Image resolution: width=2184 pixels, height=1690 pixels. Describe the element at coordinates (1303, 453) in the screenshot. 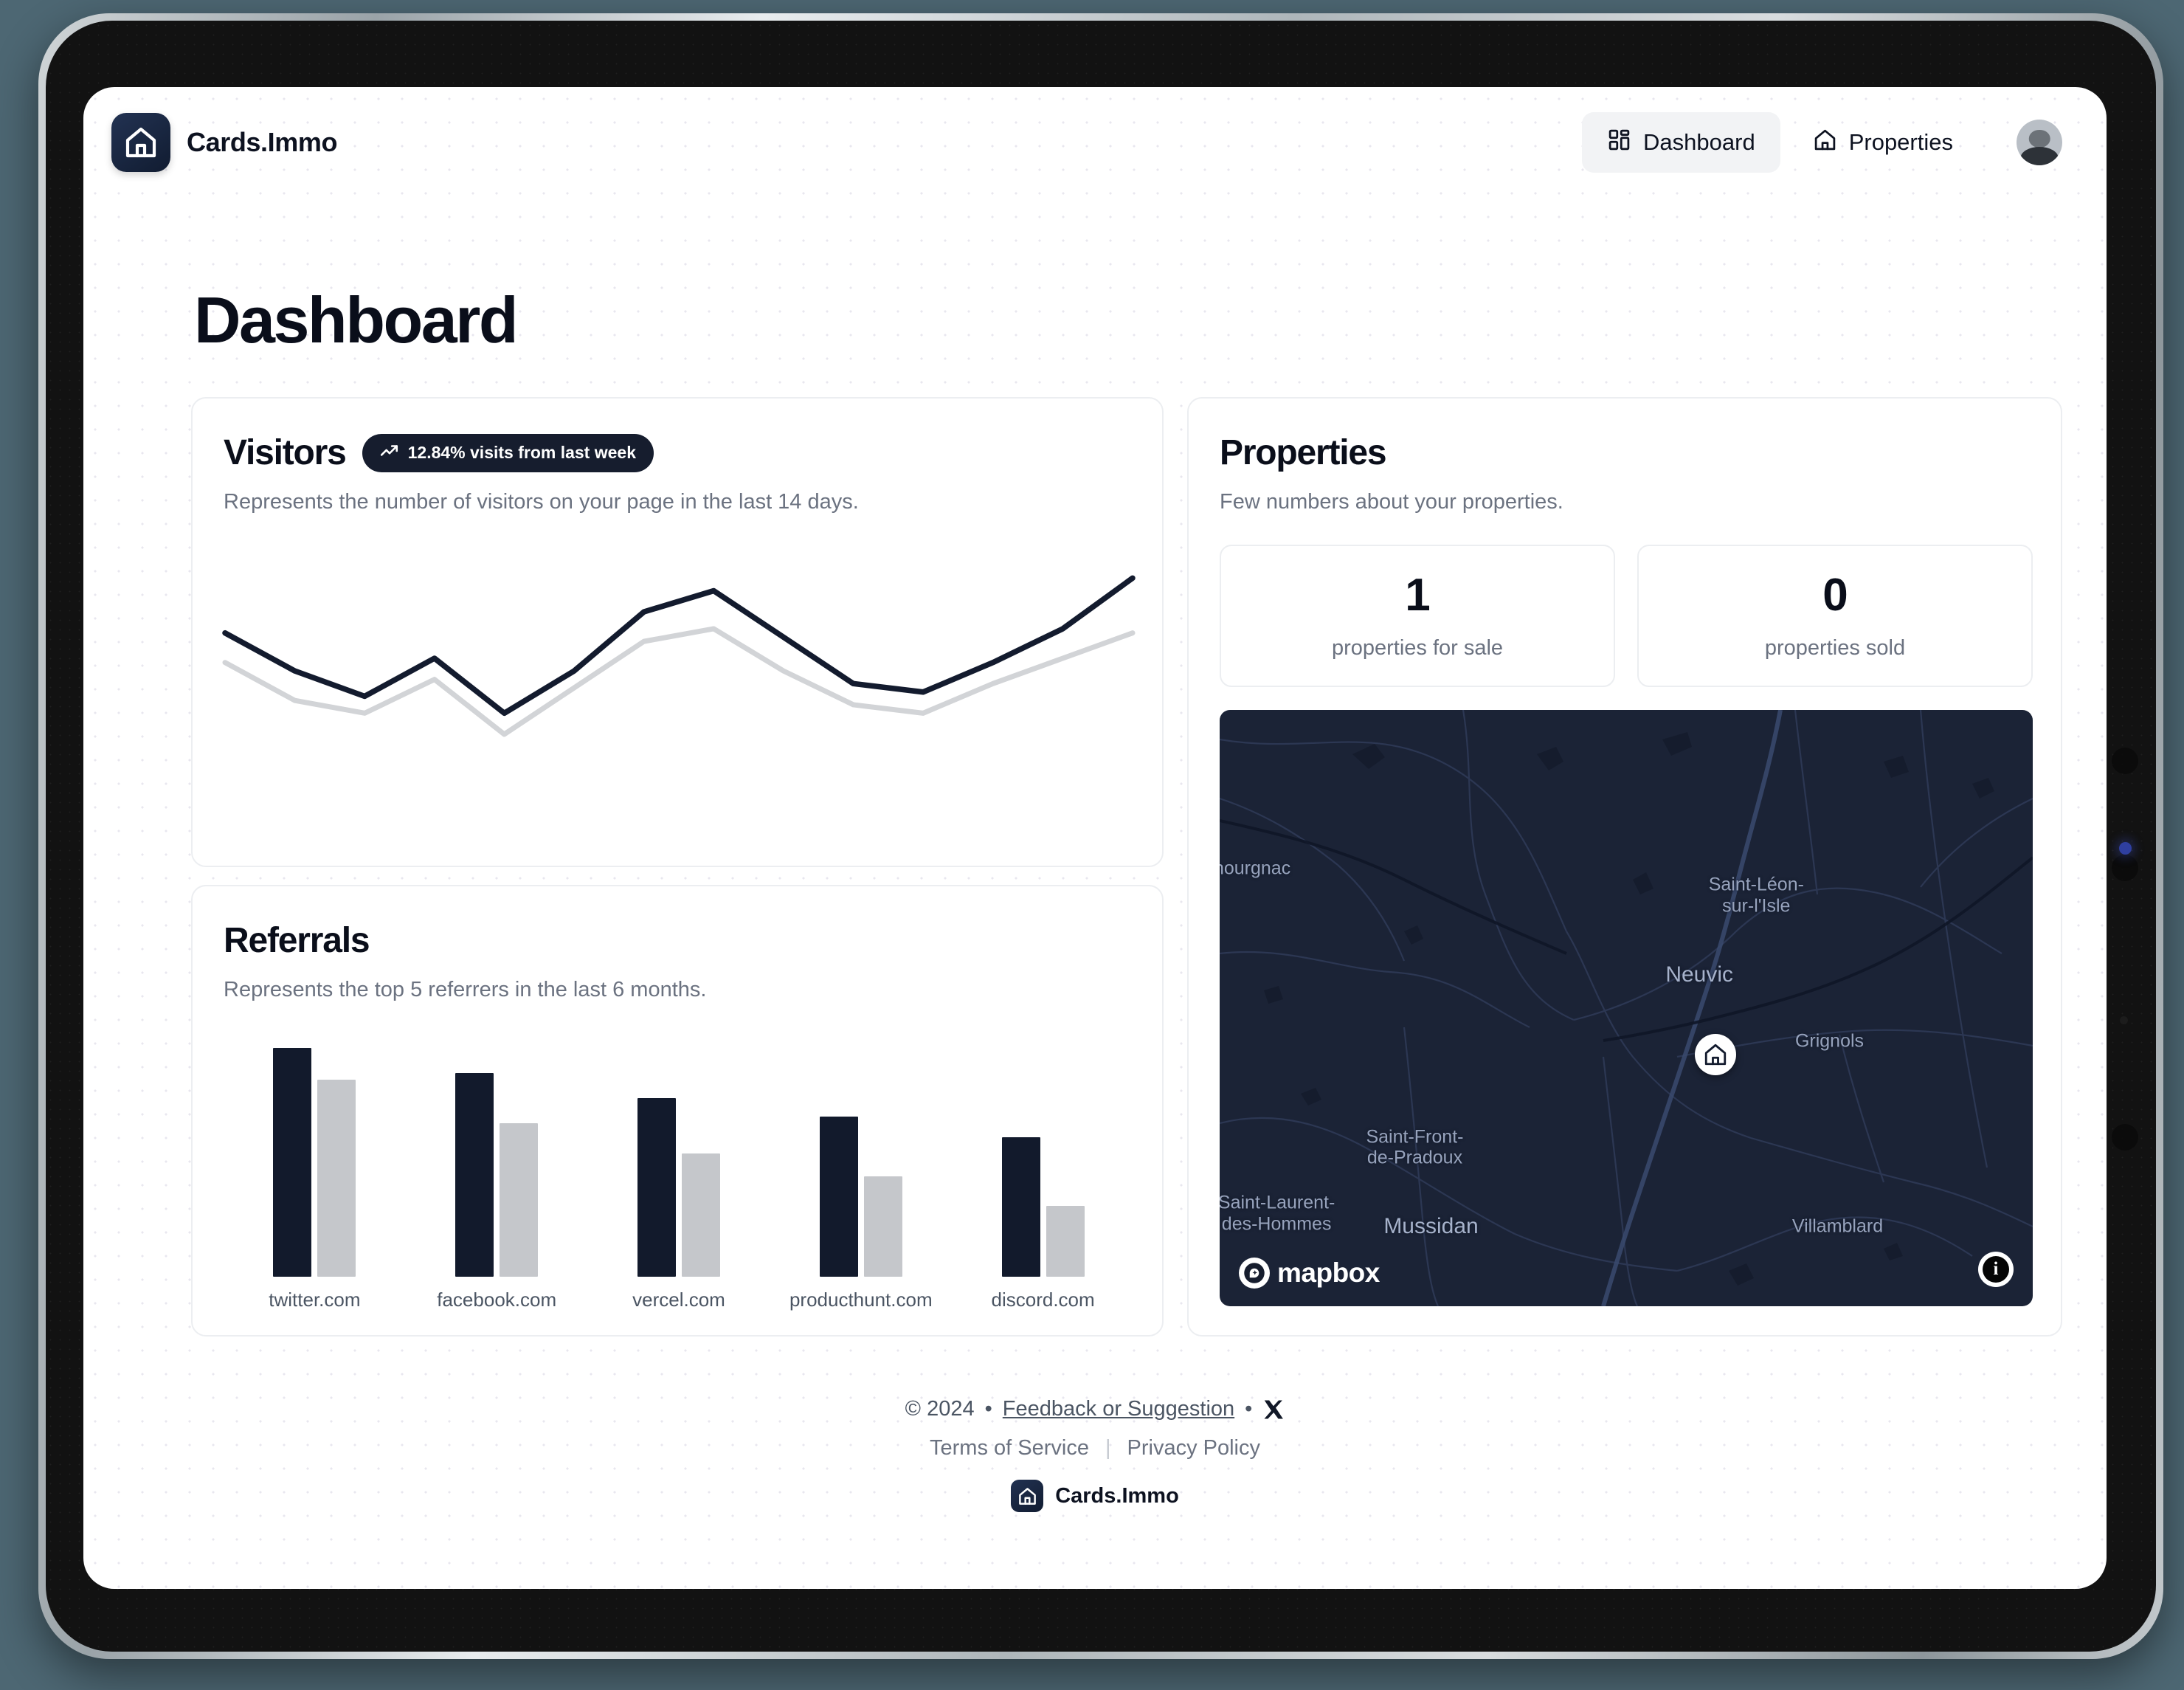

I see `properties-title: Properties` at that location.